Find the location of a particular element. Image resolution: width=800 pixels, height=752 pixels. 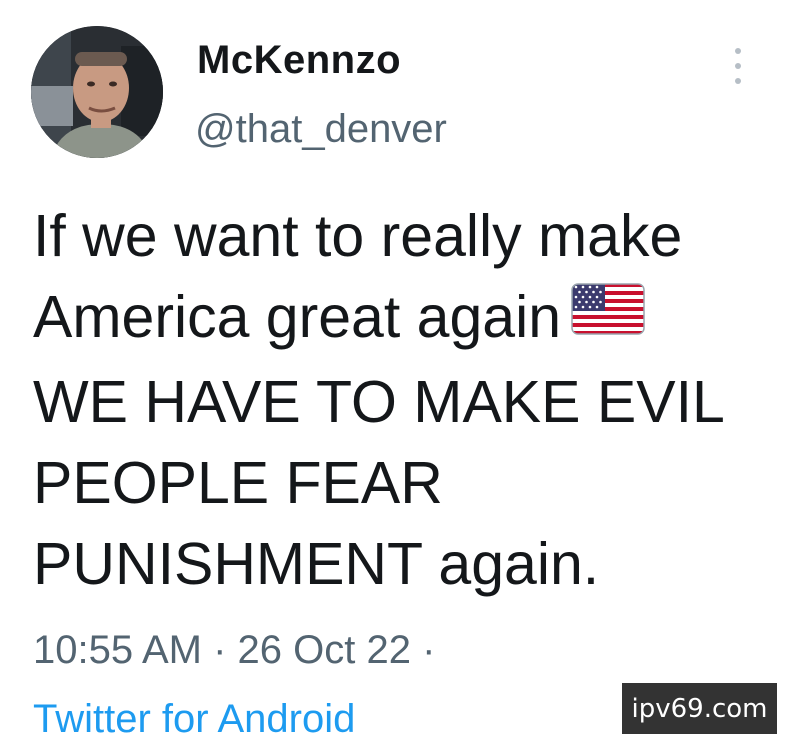

us-flag-icon is located at coordinates (608, 315).